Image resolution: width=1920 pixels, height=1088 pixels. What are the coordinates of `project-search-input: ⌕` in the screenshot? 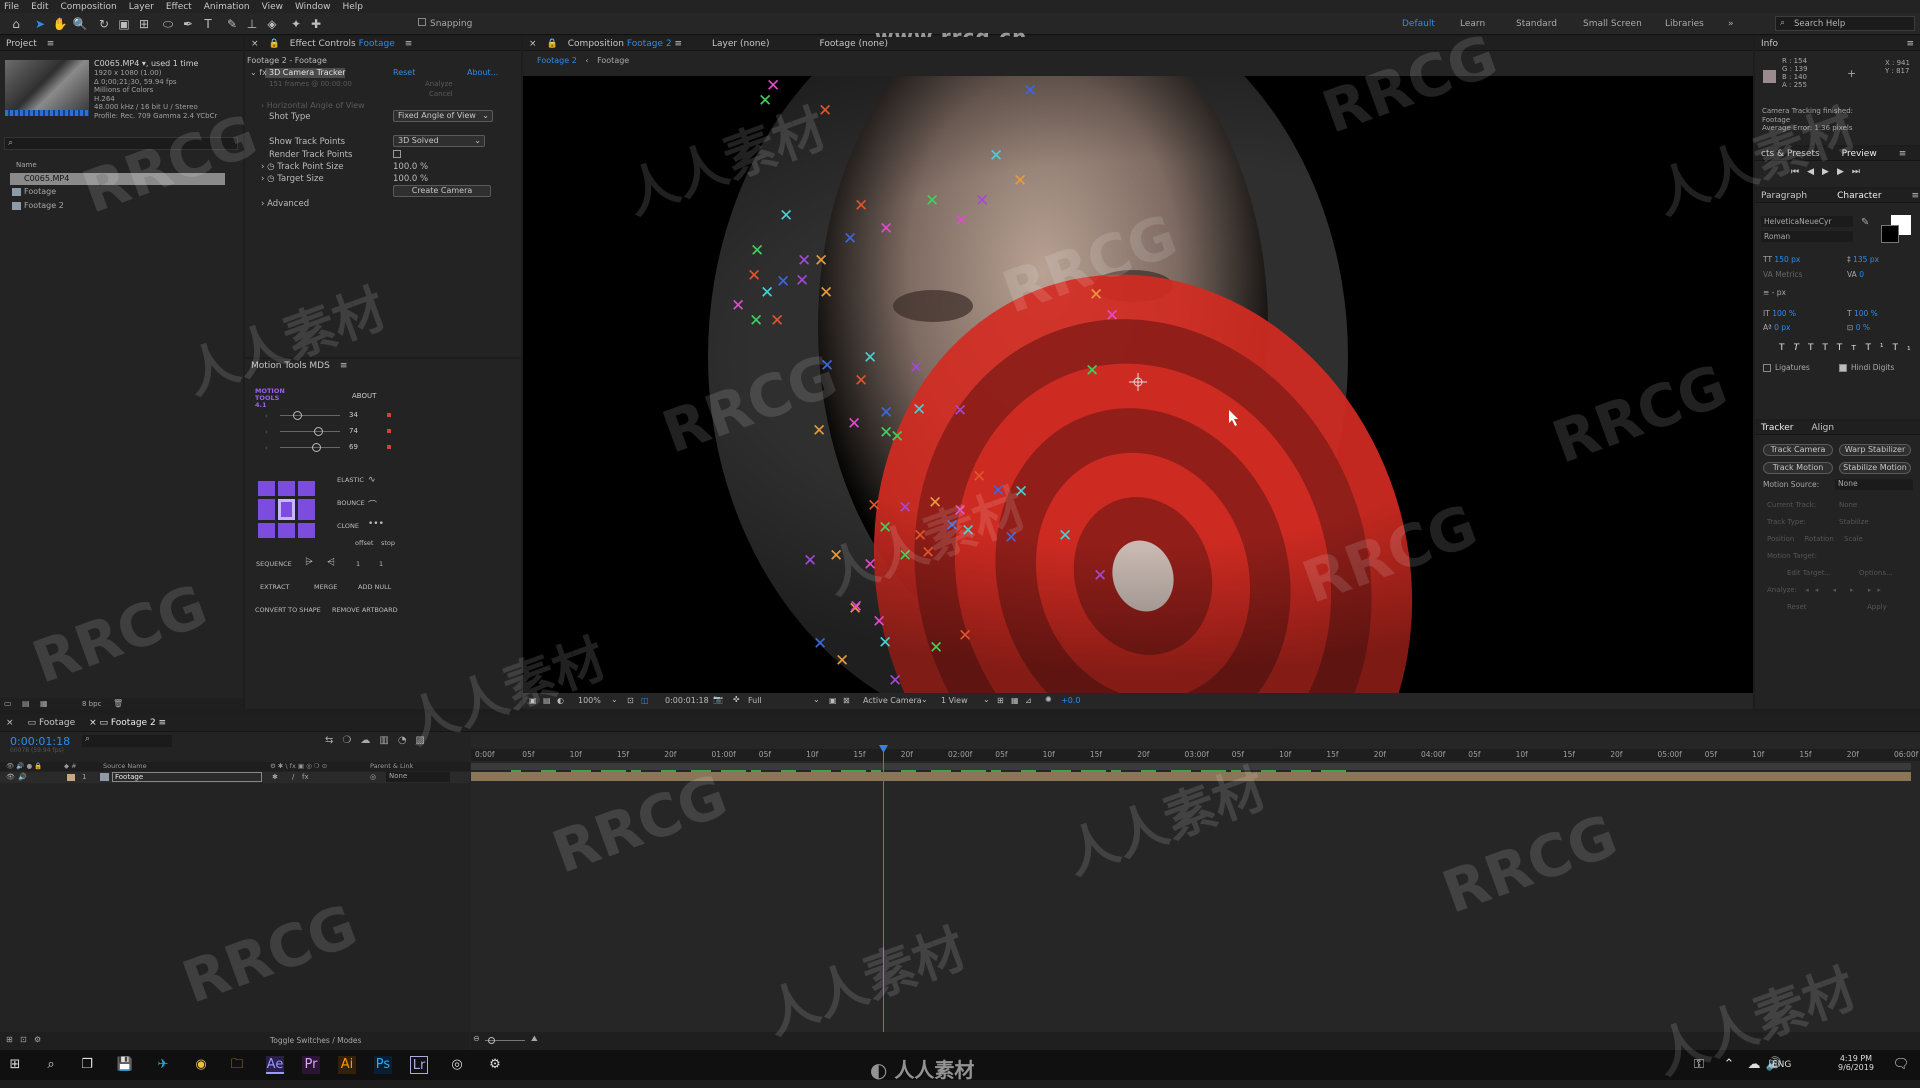 It's located at (121, 143).